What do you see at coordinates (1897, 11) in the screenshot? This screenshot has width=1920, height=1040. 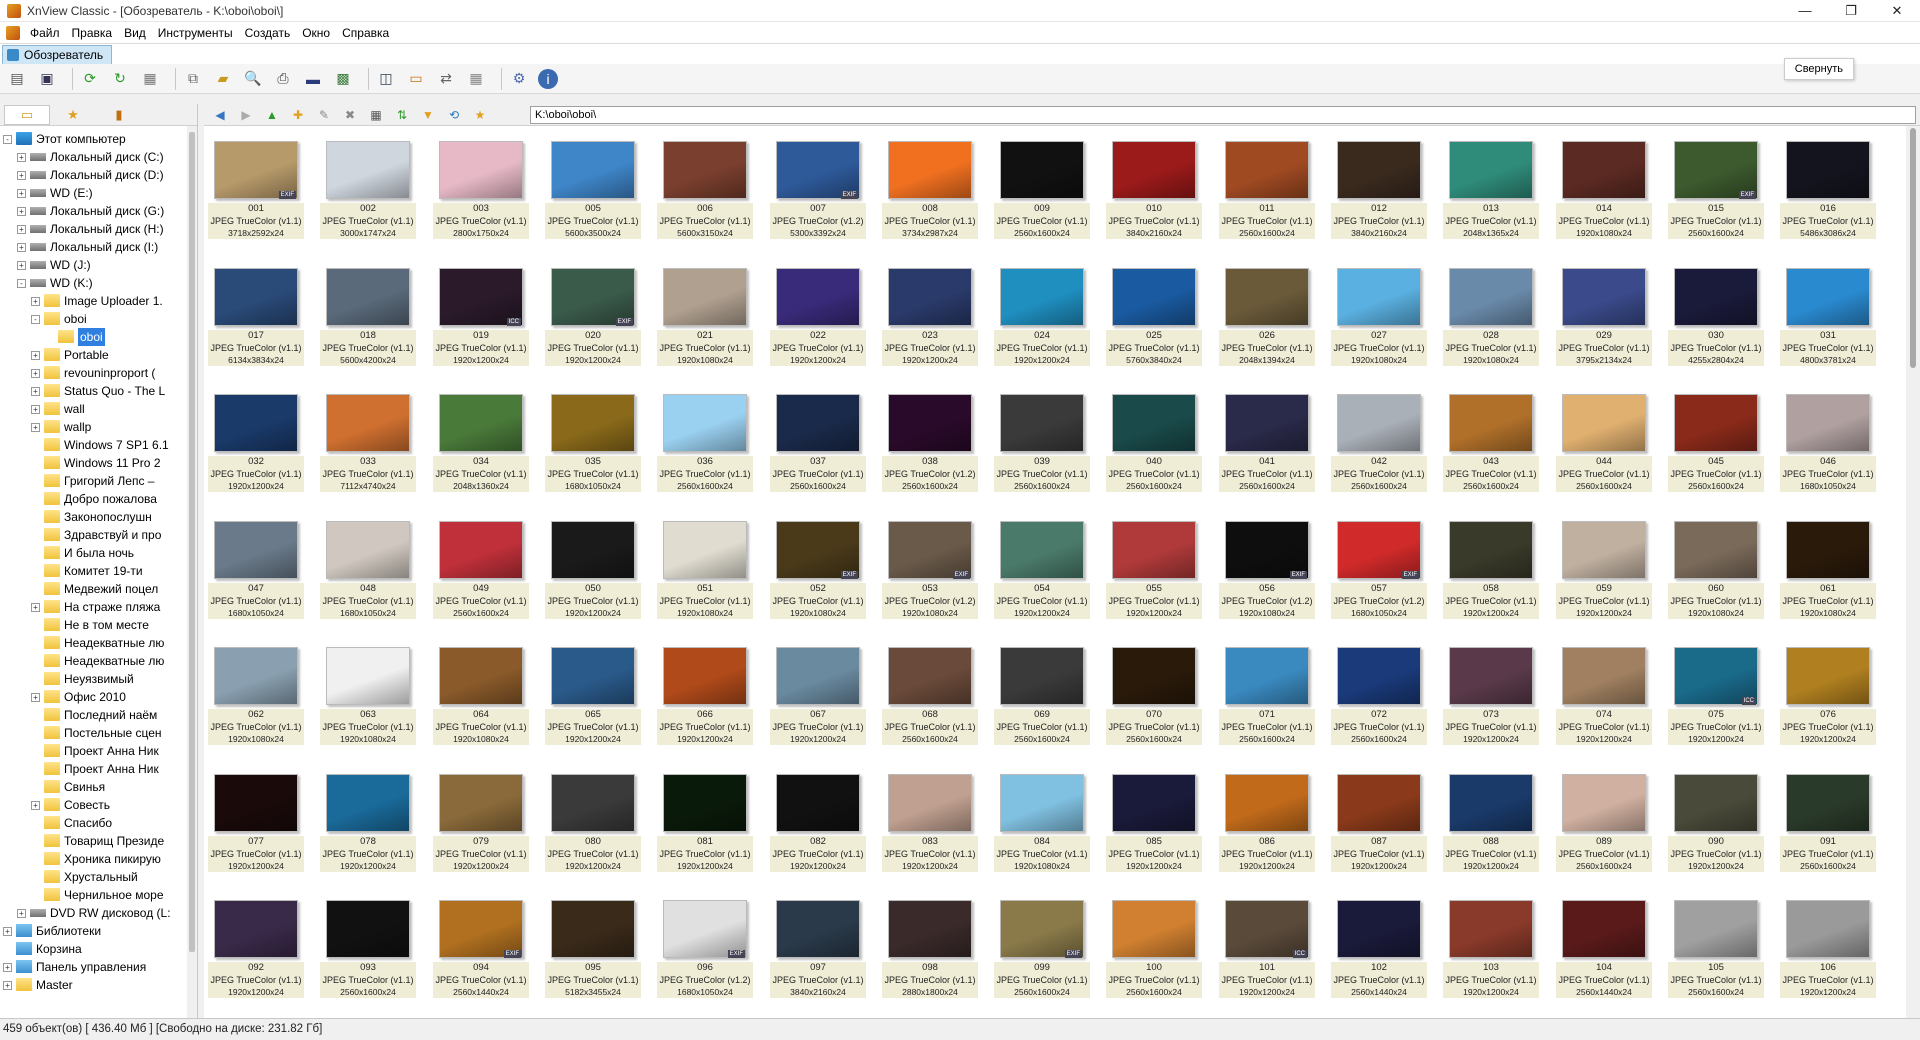 I see `close-button: ✕` at bounding box center [1897, 11].